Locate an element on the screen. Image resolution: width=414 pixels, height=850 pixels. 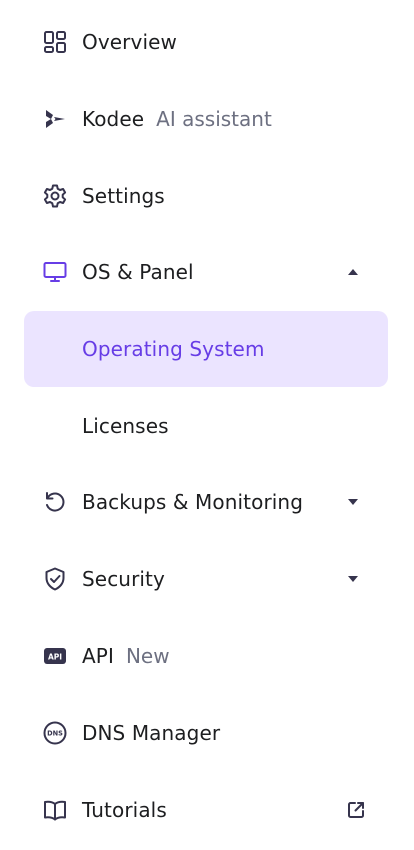
sidebar-item-security: Security is located at coordinates (206, 579).